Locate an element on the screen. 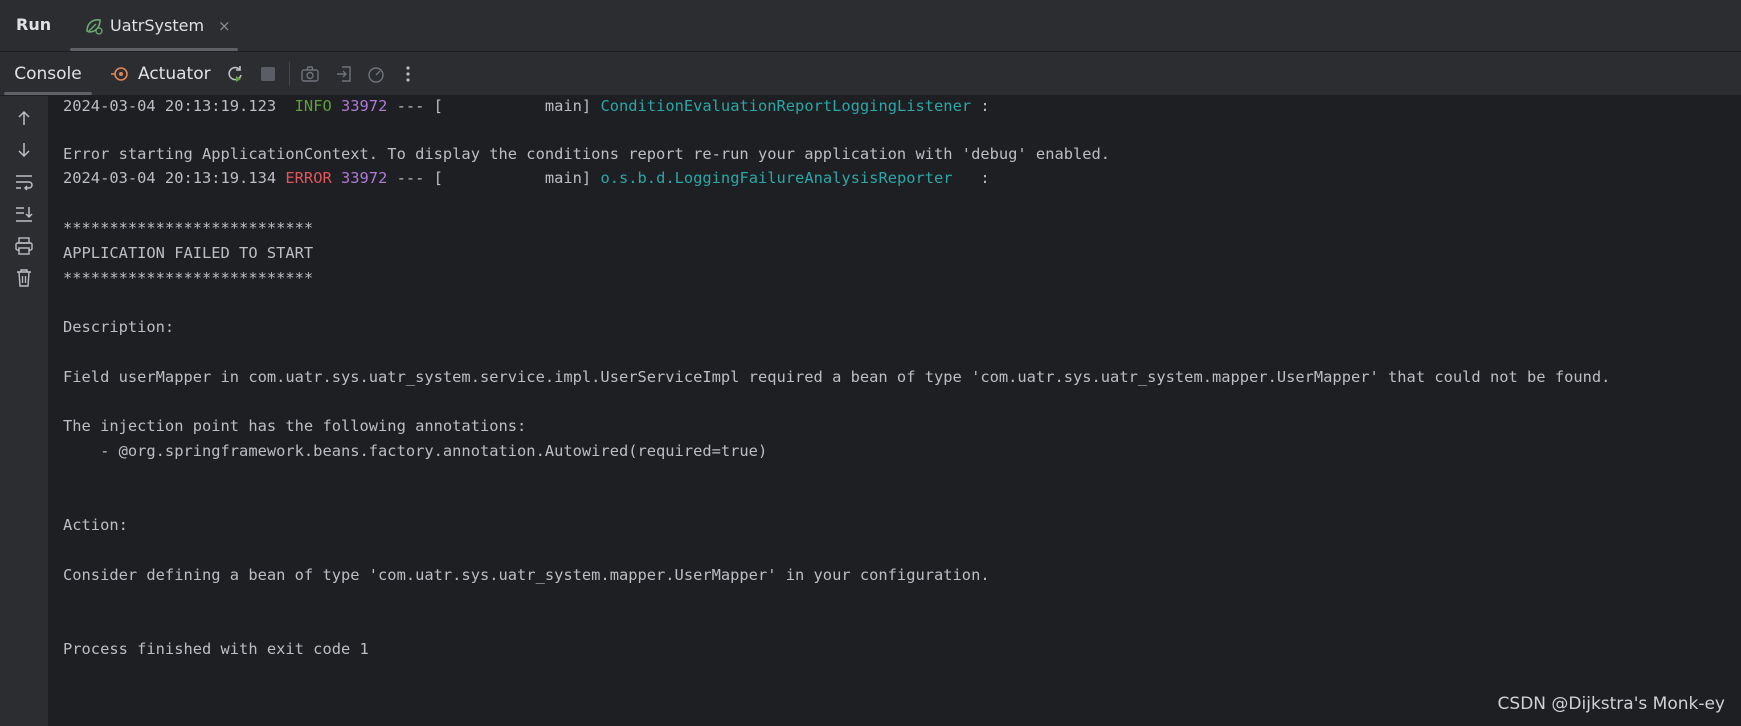  close-icon: × is located at coordinates (224, 26).